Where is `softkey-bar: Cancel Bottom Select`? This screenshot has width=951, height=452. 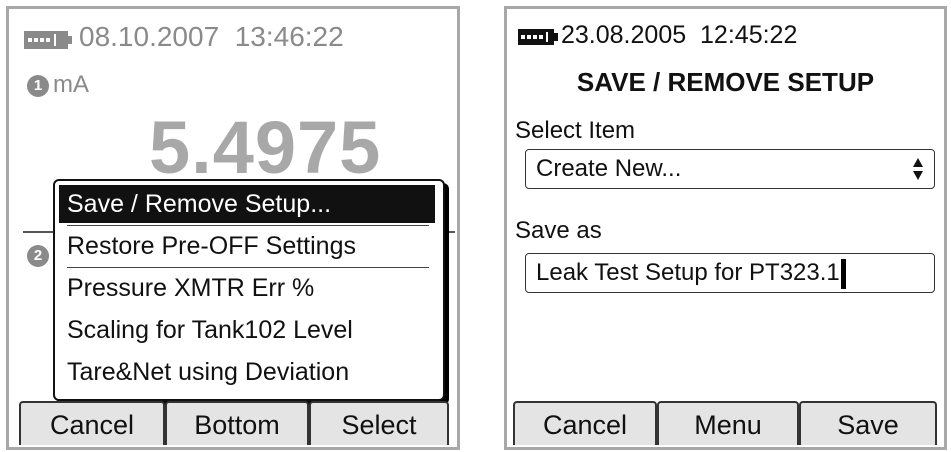 softkey-bar: Cancel Bottom Select is located at coordinates (233, 424).